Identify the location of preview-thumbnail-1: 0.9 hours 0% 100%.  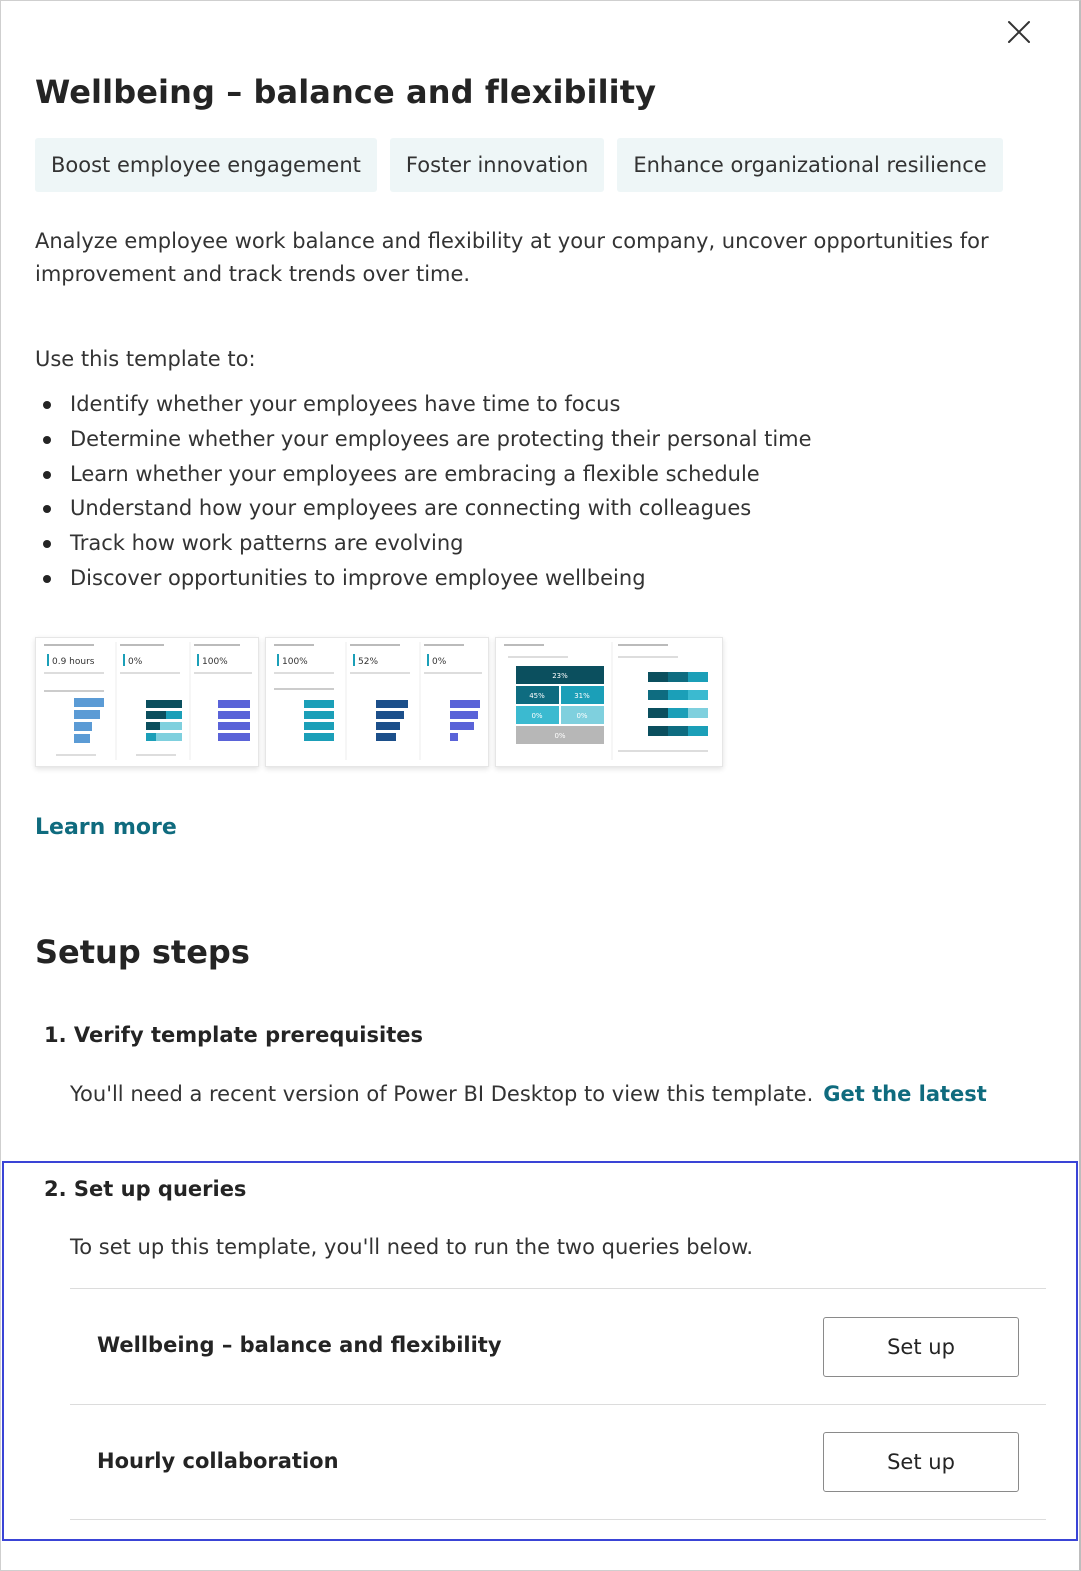
(147, 702).